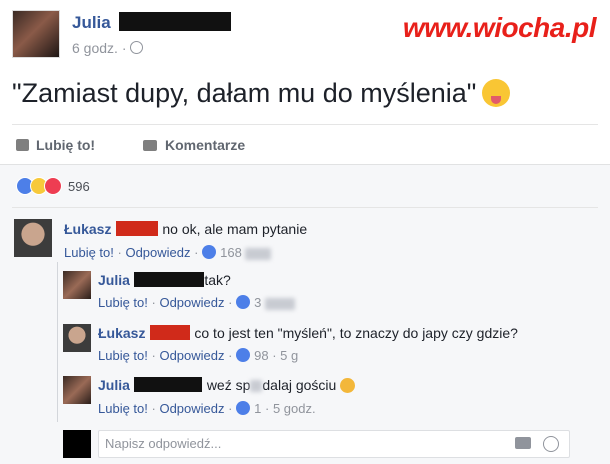 Image resolution: width=610 pixels, height=464 pixels. Describe the element at coordinates (137, 47) in the screenshot. I see `globe-icon` at that location.